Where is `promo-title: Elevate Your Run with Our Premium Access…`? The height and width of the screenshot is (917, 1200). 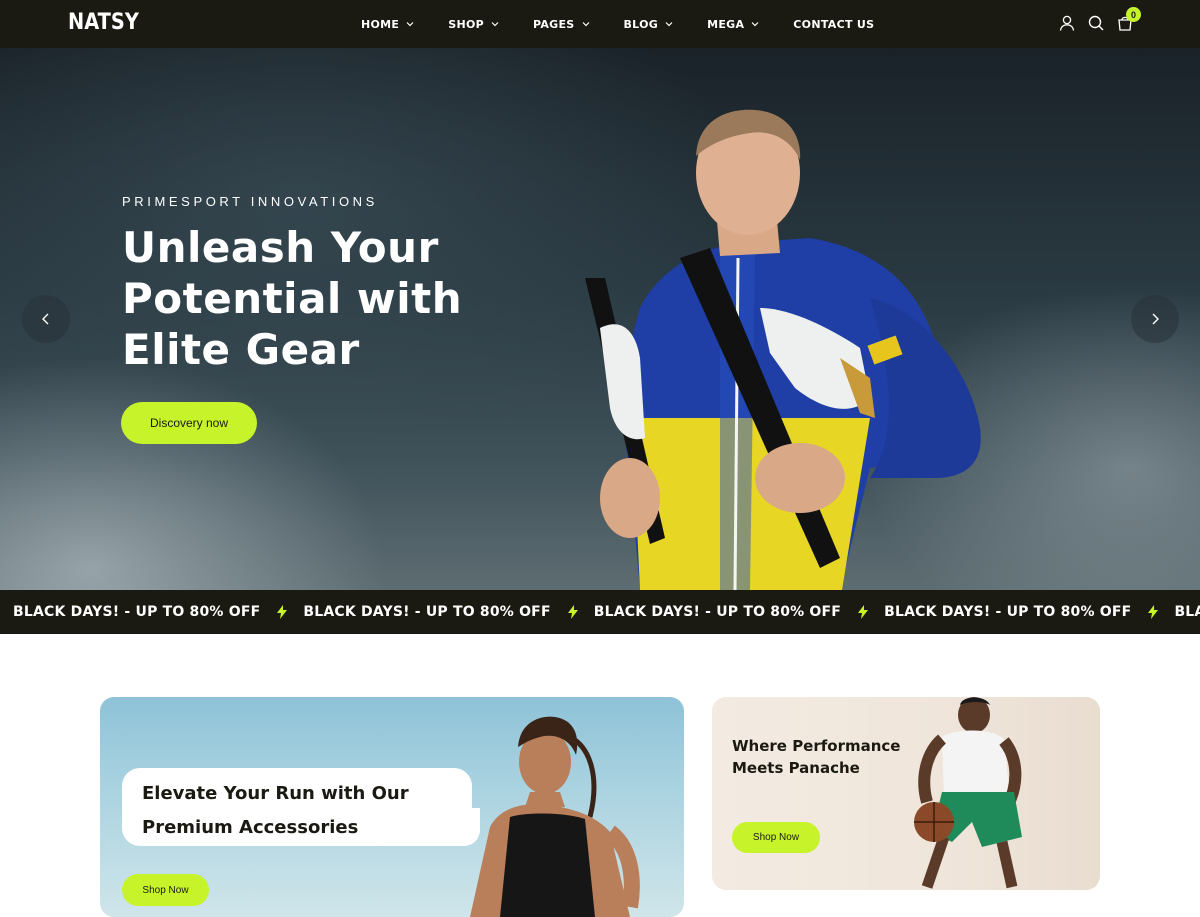 promo-title: Elevate Your Run with Our Premium Access… is located at coordinates (275, 810).